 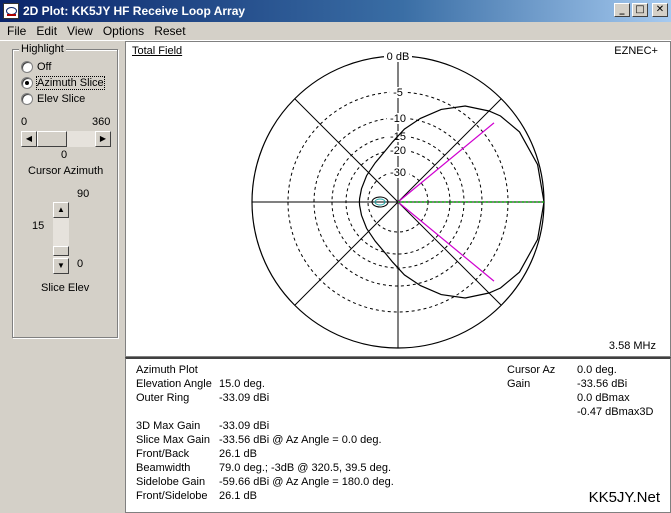 I want to click on ring-label-4: -20, so click(x=398, y=151).